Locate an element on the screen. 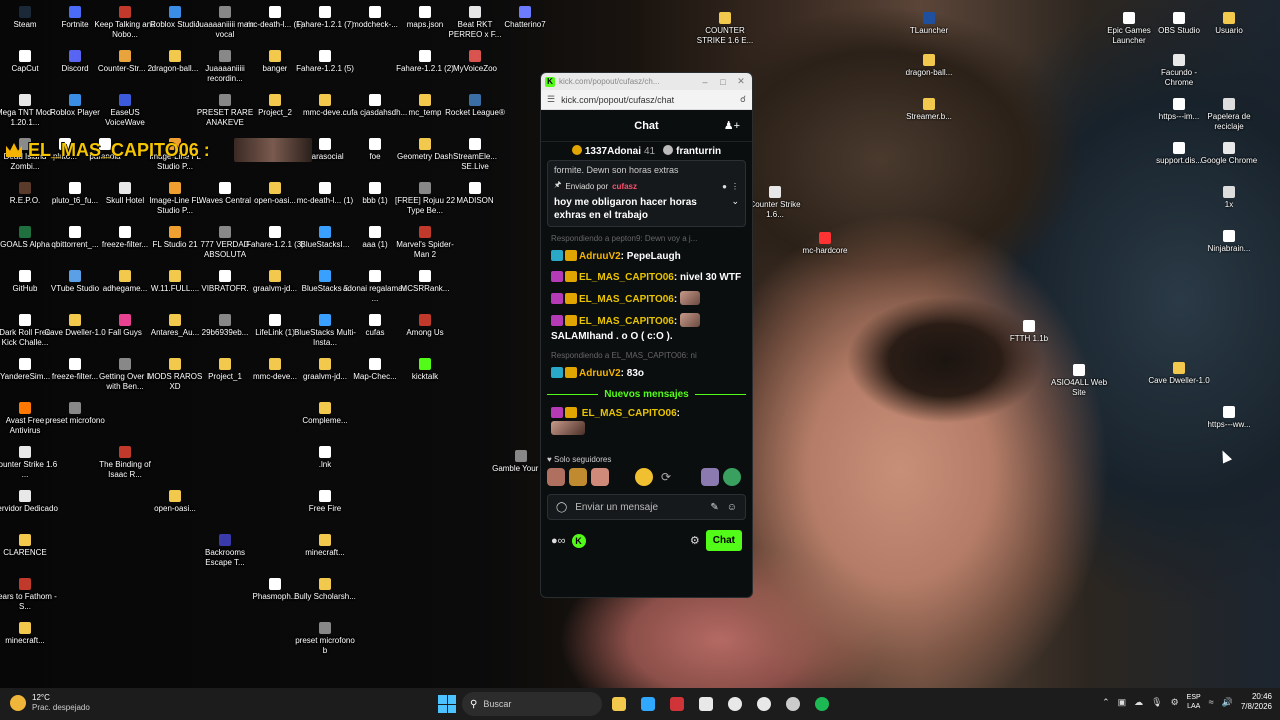  desktop-icon: Free Fire is located at coordinates (325, 502).